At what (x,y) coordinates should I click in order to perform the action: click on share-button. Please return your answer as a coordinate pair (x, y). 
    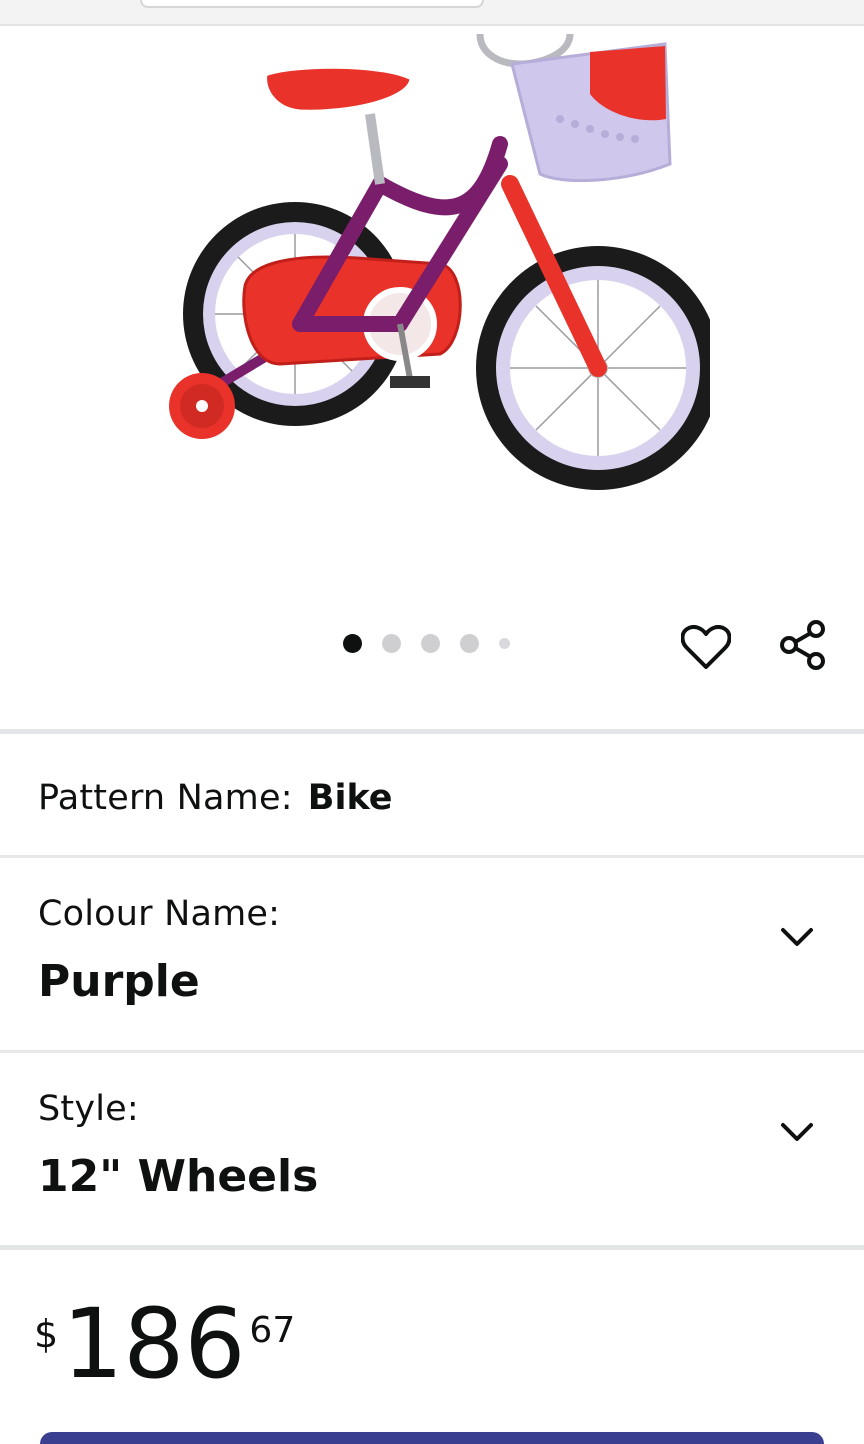
    Looking at the image, I should click on (803, 645).